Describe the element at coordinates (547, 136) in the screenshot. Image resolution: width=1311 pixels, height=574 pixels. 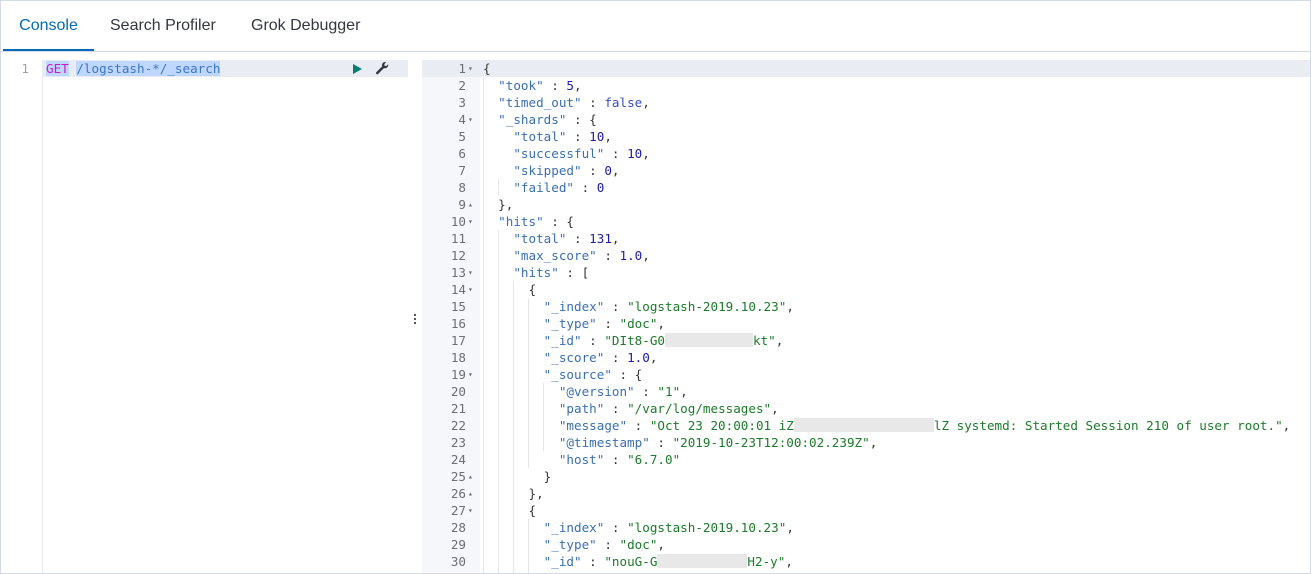
I see `line-content: "total" : 10,` at that location.